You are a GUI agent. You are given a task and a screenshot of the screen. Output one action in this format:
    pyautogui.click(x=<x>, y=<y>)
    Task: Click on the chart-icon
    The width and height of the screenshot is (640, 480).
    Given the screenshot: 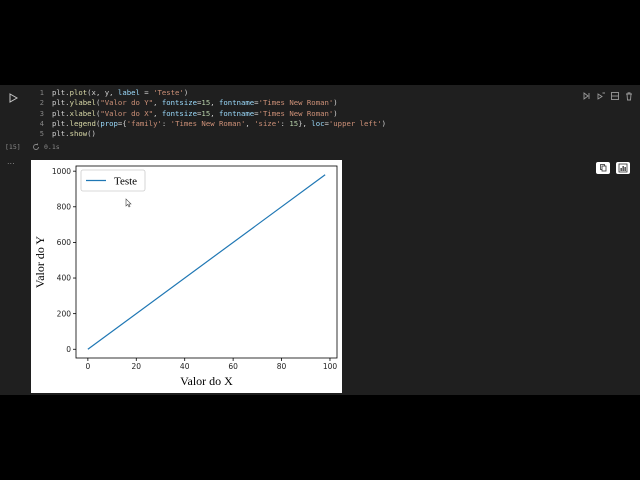 What is the action you would take?
    pyautogui.click(x=623, y=168)
    